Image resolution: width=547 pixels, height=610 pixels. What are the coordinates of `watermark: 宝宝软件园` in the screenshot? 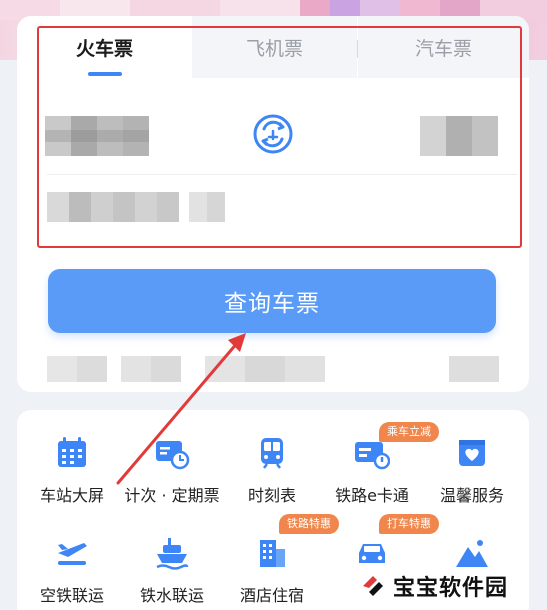 It's located at (435, 586).